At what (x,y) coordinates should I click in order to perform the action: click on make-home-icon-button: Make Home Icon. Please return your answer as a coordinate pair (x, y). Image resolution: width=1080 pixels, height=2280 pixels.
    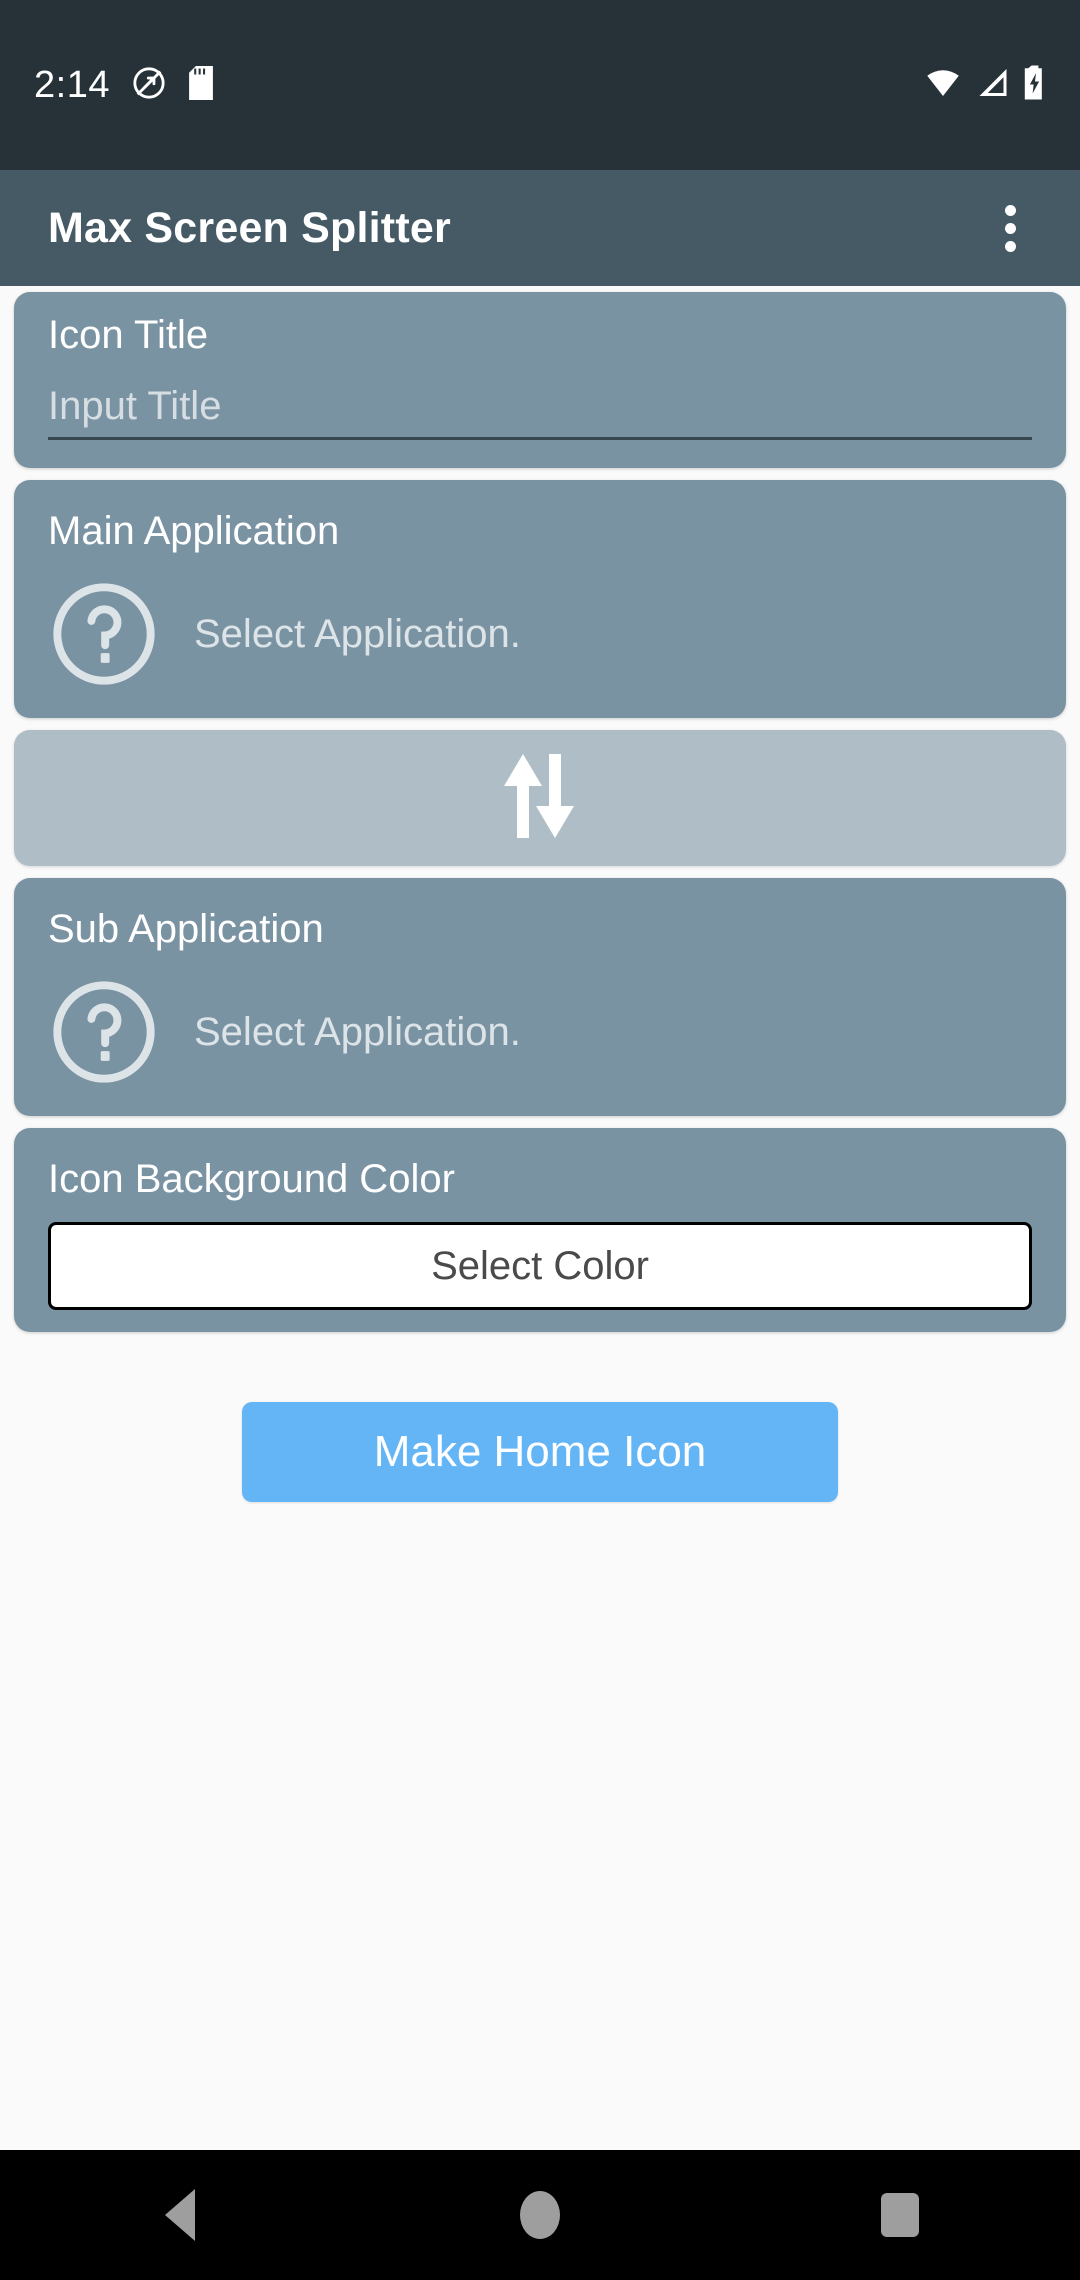
    Looking at the image, I should click on (540, 1452).